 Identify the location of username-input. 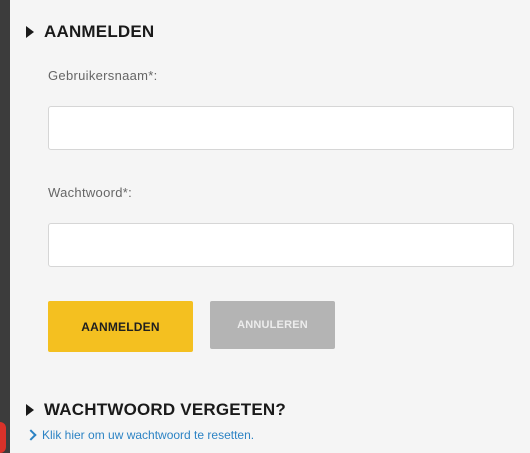
(281, 128).